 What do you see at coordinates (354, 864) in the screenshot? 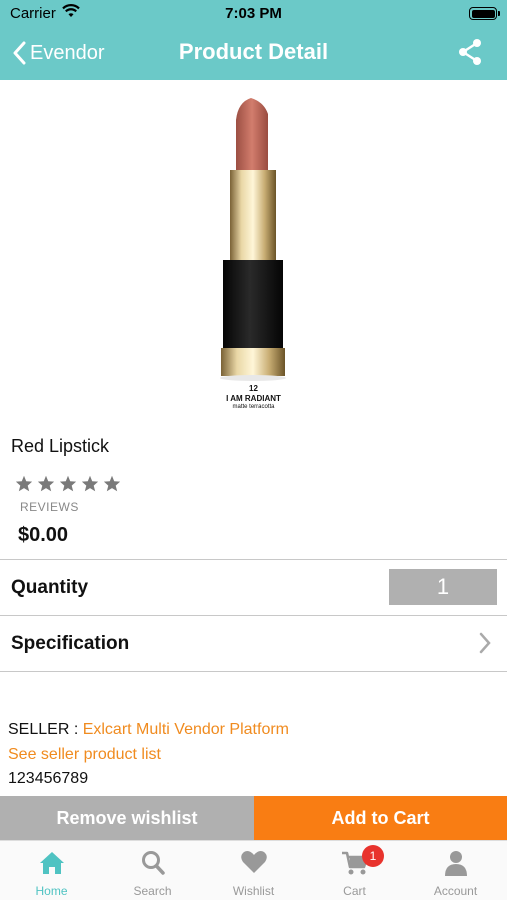
I see `cart-icon` at bounding box center [354, 864].